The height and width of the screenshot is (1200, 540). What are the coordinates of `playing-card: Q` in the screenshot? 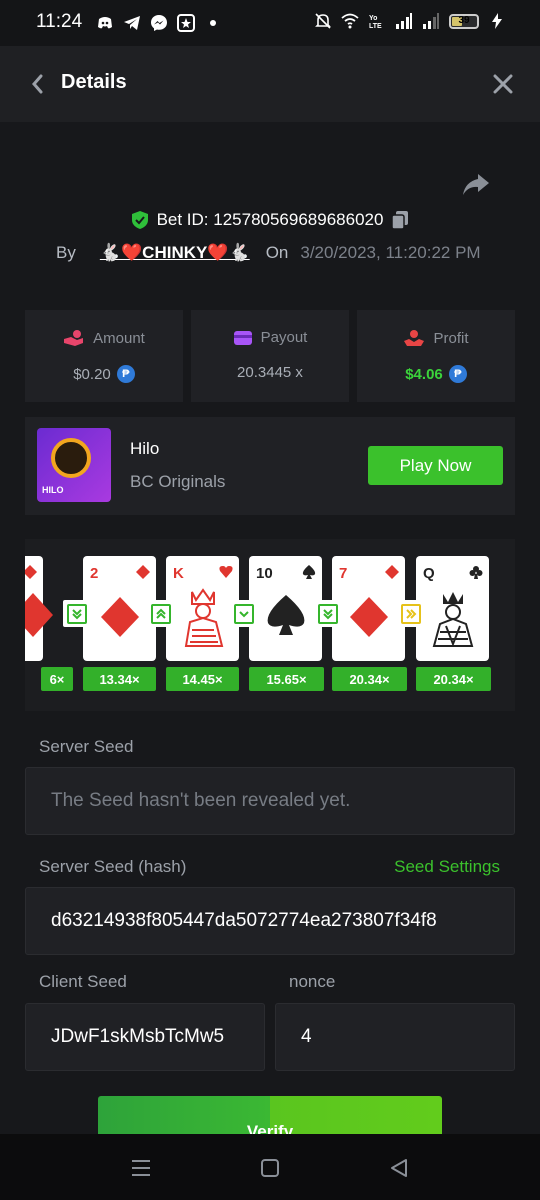 It's located at (452, 608).